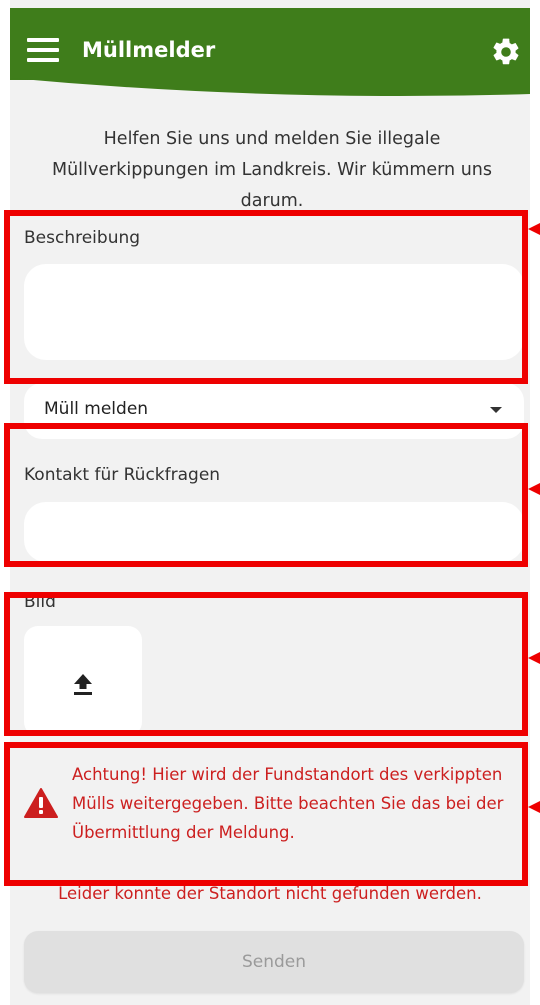 This screenshot has width=540, height=1005. Describe the element at coordinates (96, 409) in the screenshot. I see `category-selected-value: Müll melden` at that location.